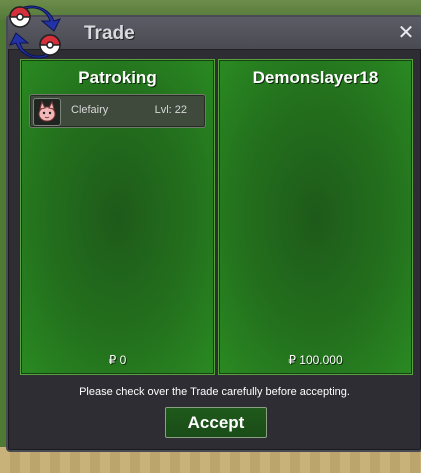  What do you see at coordinates (170, 110) in the screenshot?
I see `item-level: Lvl: 22` at bounding box center [170, 110].